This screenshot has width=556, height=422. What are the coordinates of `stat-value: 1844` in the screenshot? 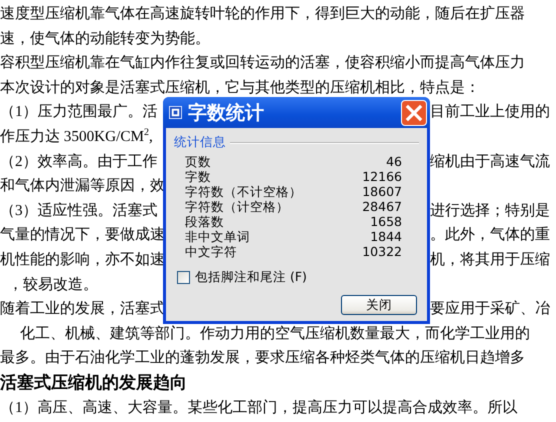 It's located at (386, 236).